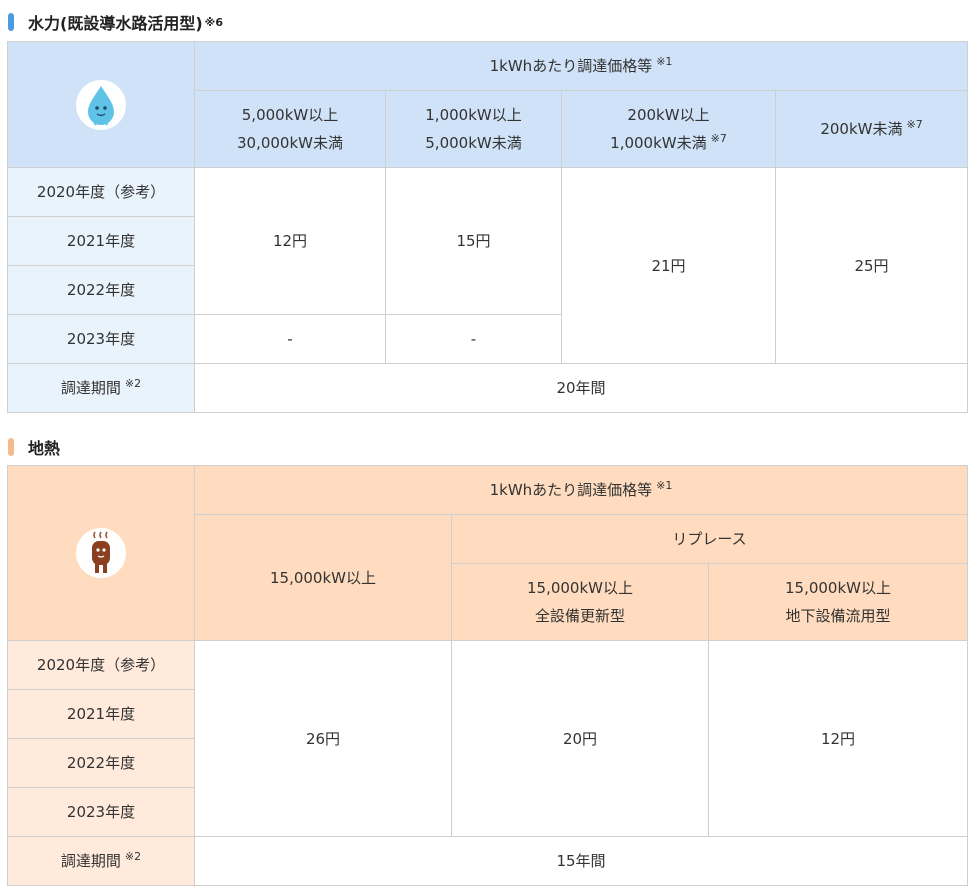 This screenshot has height=893, width=974. I want to click on hydro-col-header-3: 200kW以上 1,000kW未満 ※7, so click(668, 129).